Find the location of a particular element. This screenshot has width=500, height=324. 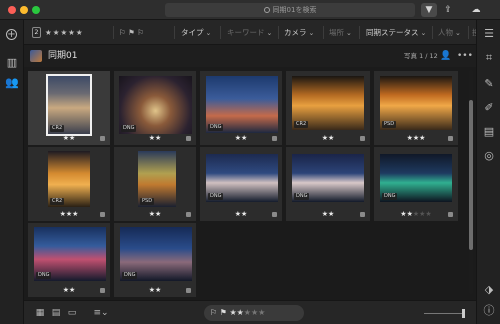

add-person-icon: 👤 is located at coordinates (446, 56).